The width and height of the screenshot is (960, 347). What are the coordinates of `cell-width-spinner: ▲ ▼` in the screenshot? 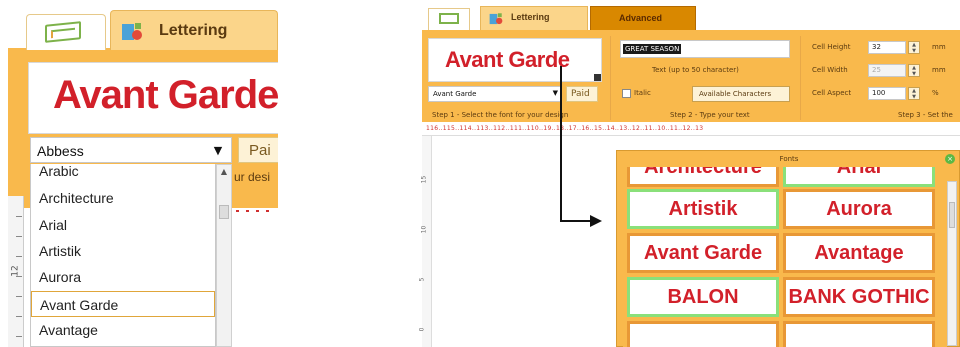 It's located at (914, 70).